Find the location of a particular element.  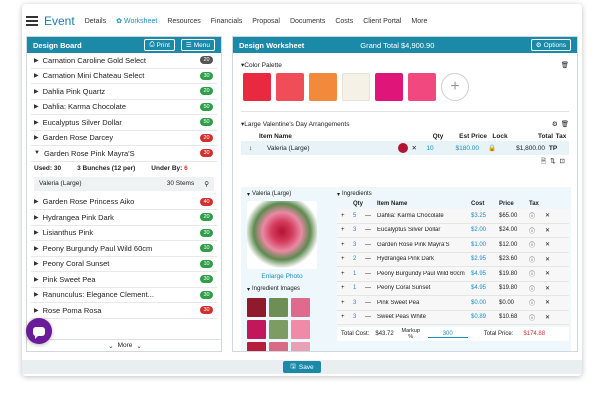

settings-icon: ⚙ is located at coordinates (555, 124).